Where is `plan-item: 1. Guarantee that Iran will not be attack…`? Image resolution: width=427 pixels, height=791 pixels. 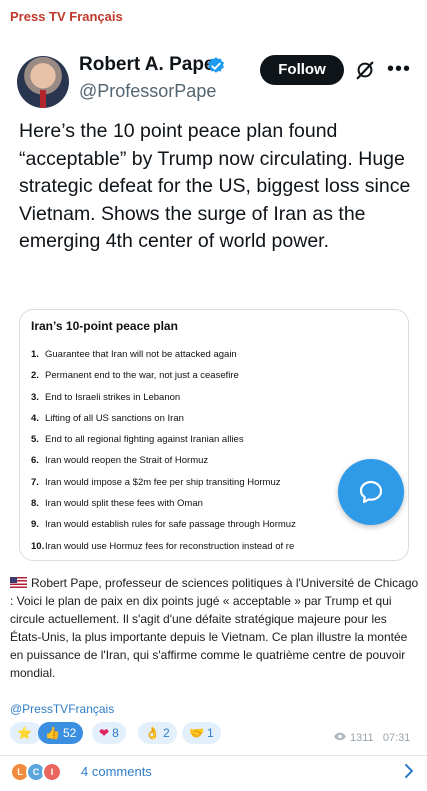 plan-item: 1. Guarantee that Iran will not be attack… is located at coordinates (219, 354).